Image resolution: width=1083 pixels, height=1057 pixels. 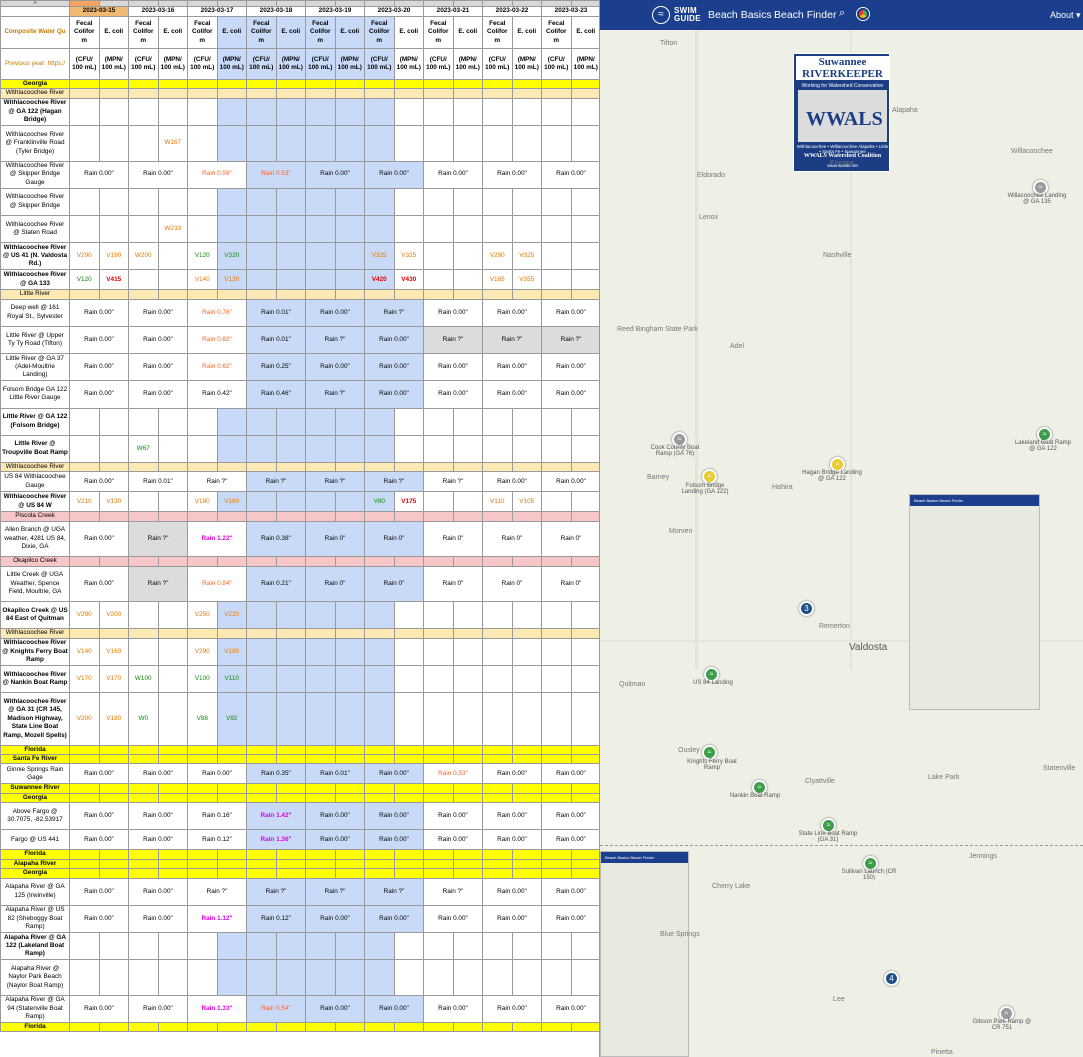 What do you see at coordinates (687, 15) in the screenshot?
I see `brand-name: SWIM GUIDE` at bounding box center [687, 15].